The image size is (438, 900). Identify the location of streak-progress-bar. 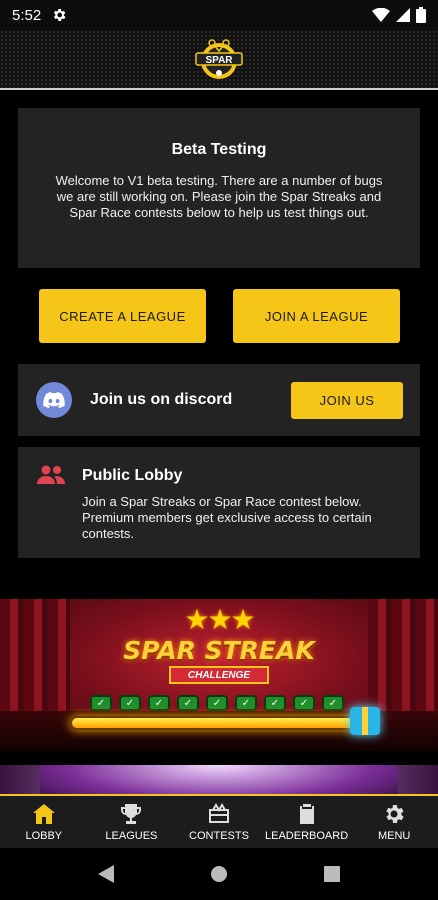
(215, 723).